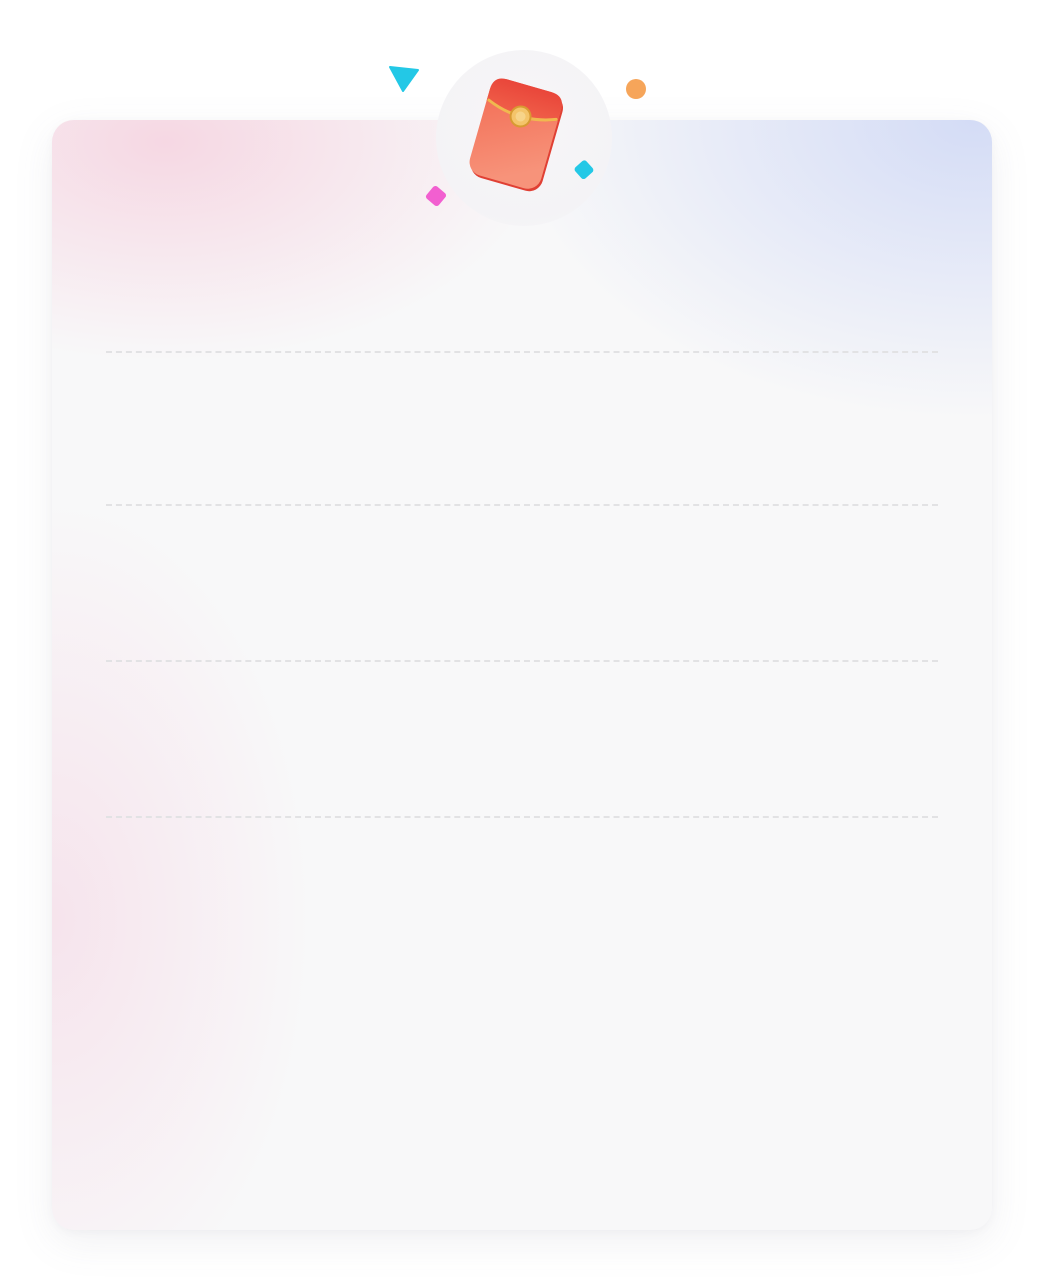 The height and width of the screenshot is (1281, 1044). I want to click on circle-confetti-icon, so click(636, 89).